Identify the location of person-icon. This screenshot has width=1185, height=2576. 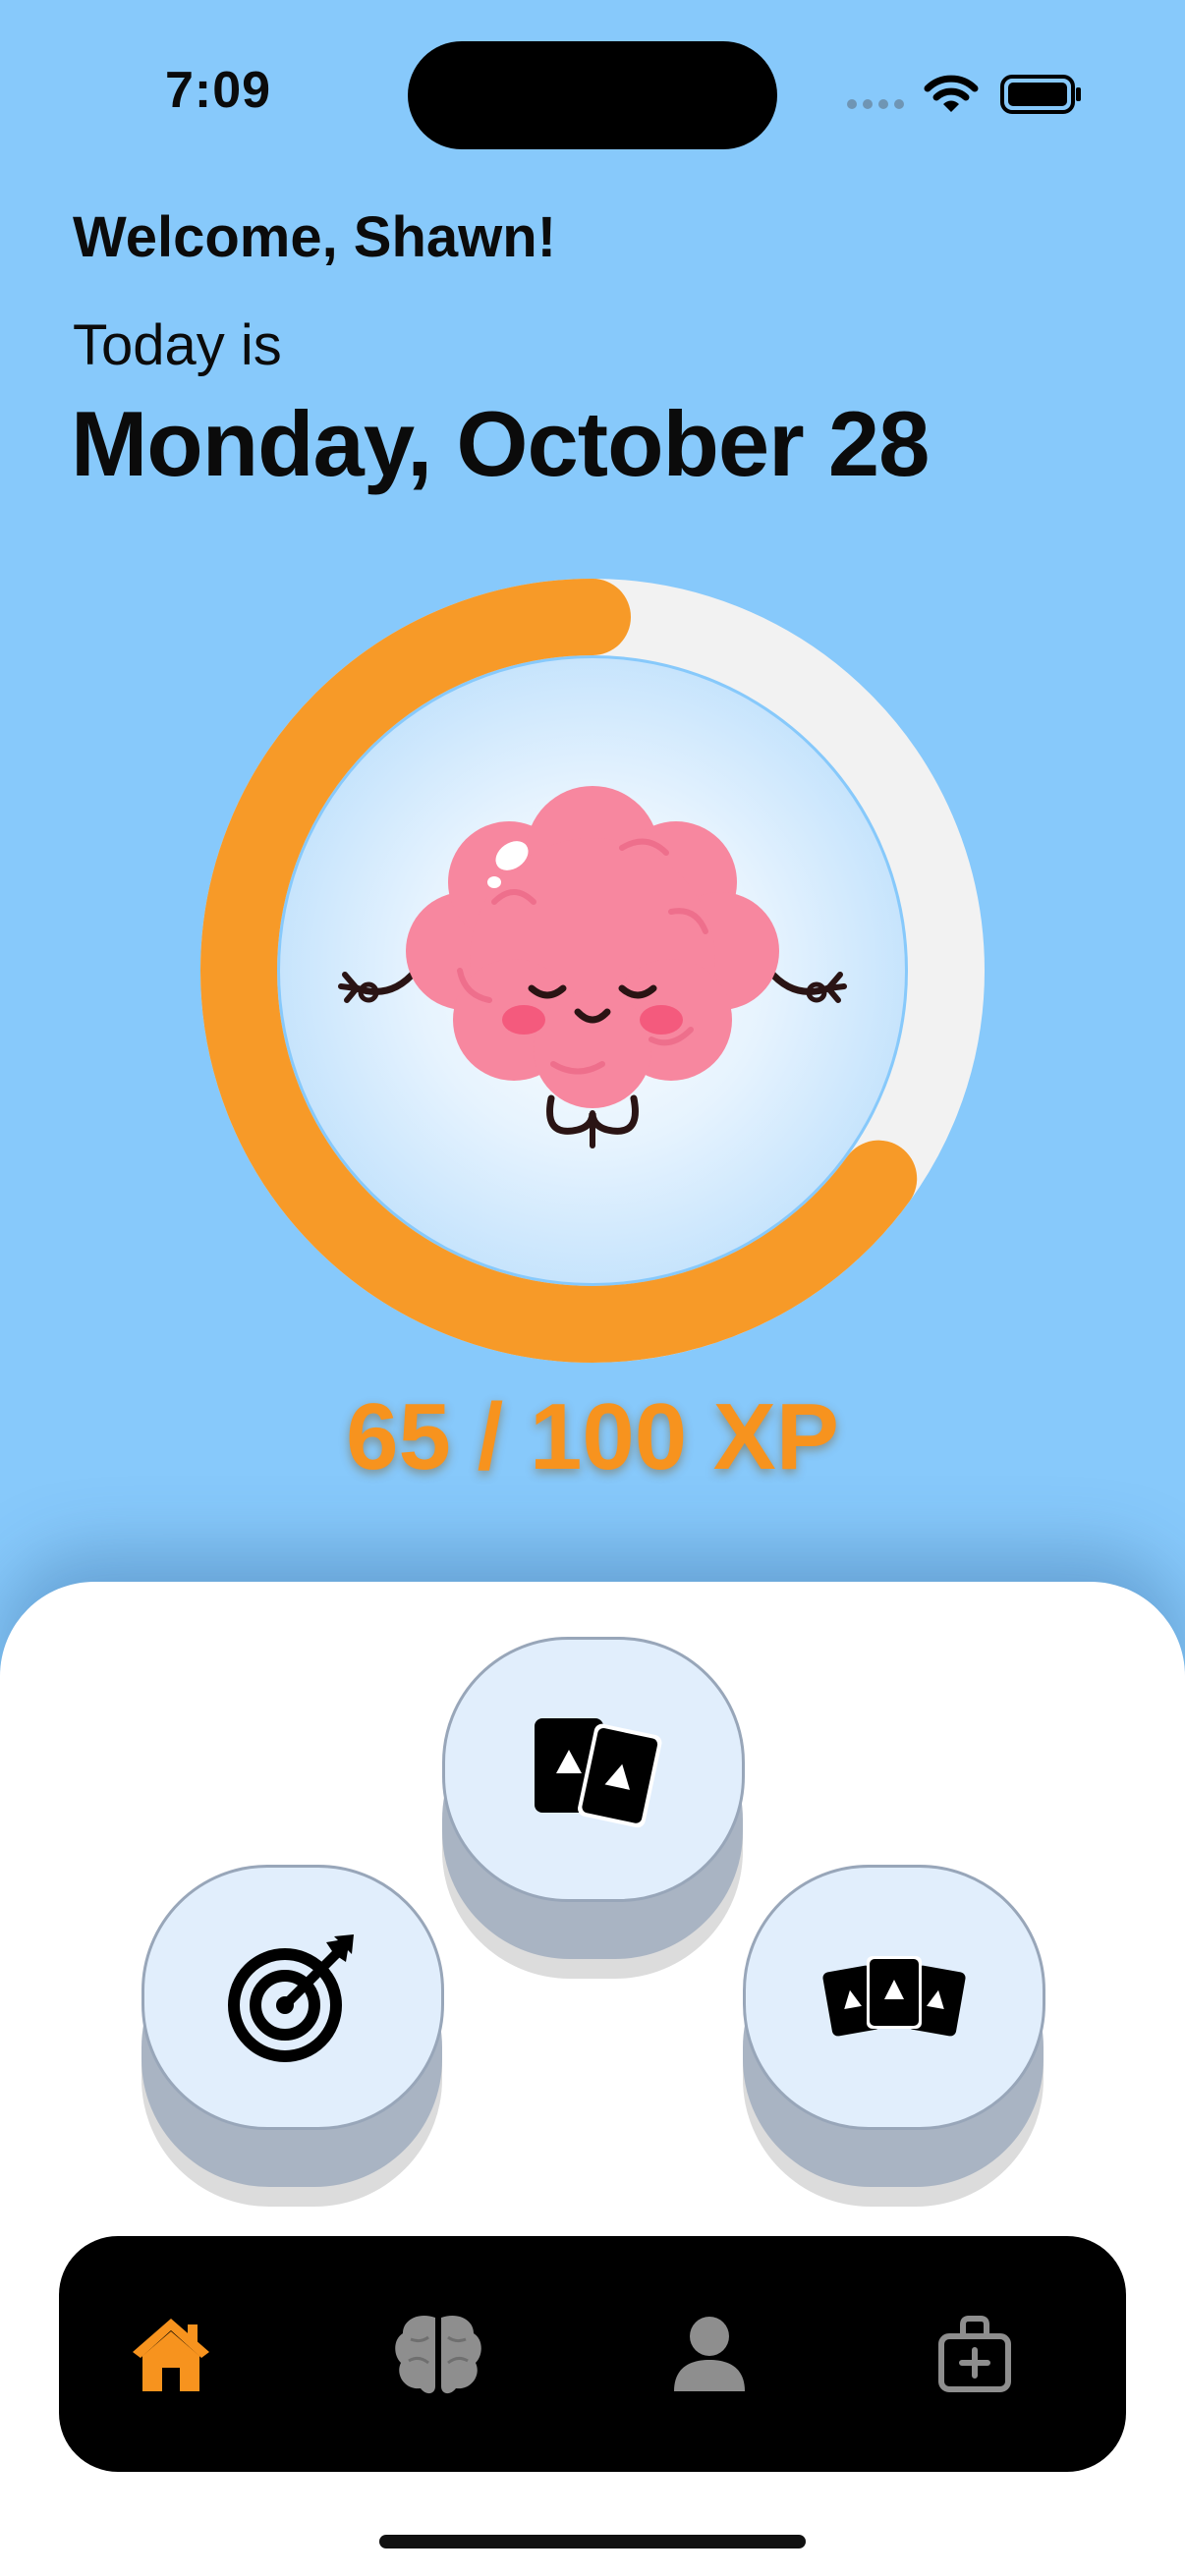
(710, 2354).